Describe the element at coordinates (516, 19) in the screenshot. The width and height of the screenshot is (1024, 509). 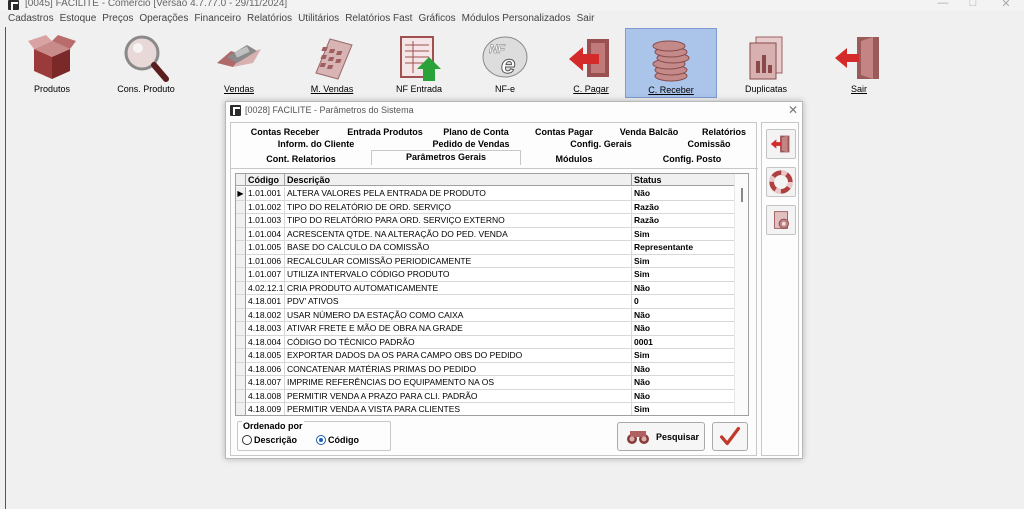
I see `menu-modulos-personalizados: Módulos Personalizados` at that location.